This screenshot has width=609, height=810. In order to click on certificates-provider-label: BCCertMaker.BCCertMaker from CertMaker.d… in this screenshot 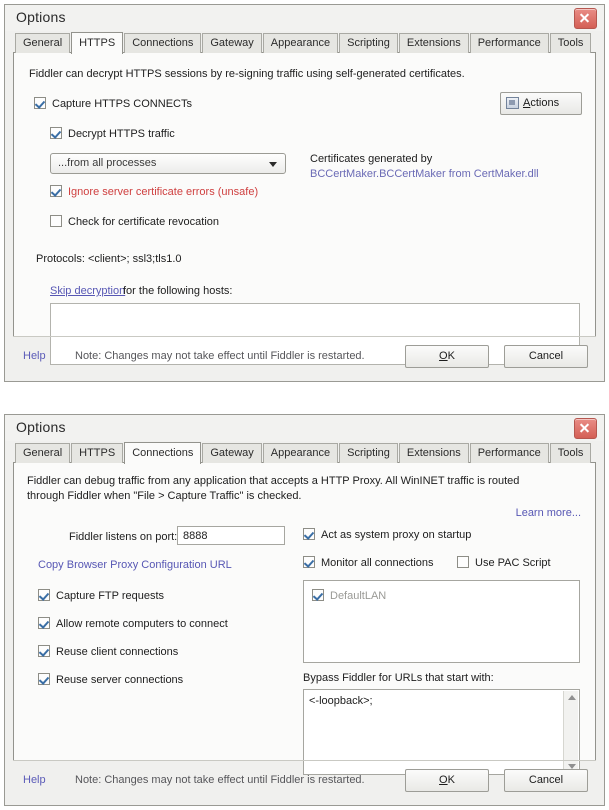, I will do `click(424, 174)`.